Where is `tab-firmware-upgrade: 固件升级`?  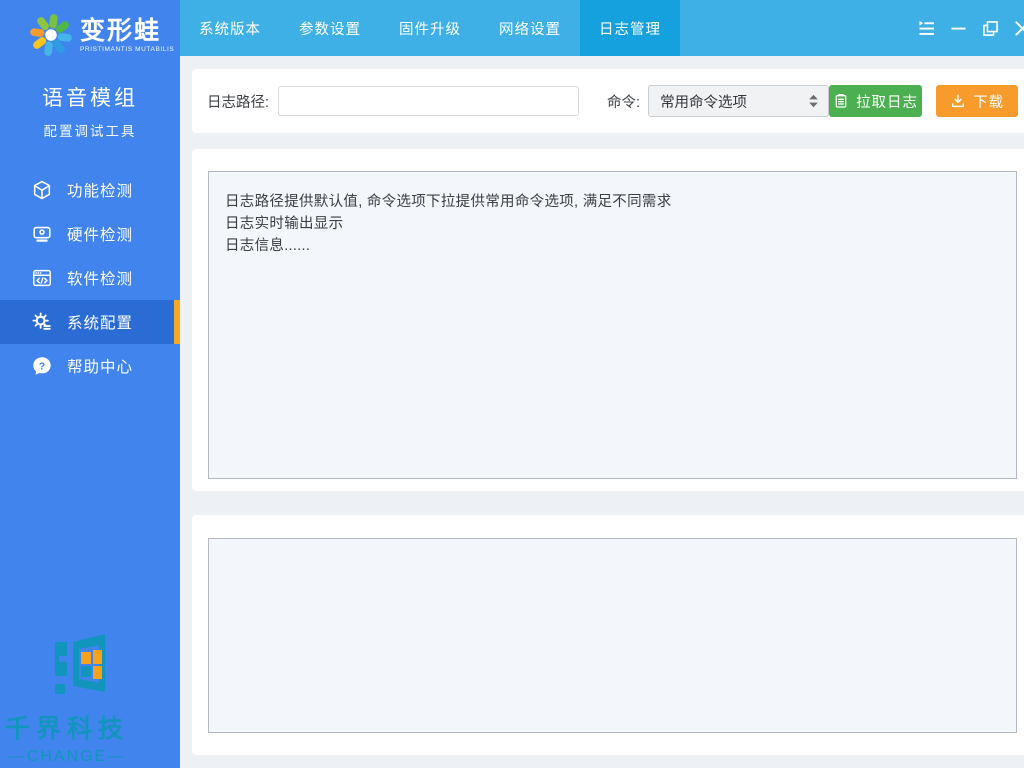 tab-firmware-upgrade: 固件升级 is located at coordinates (430, 28).